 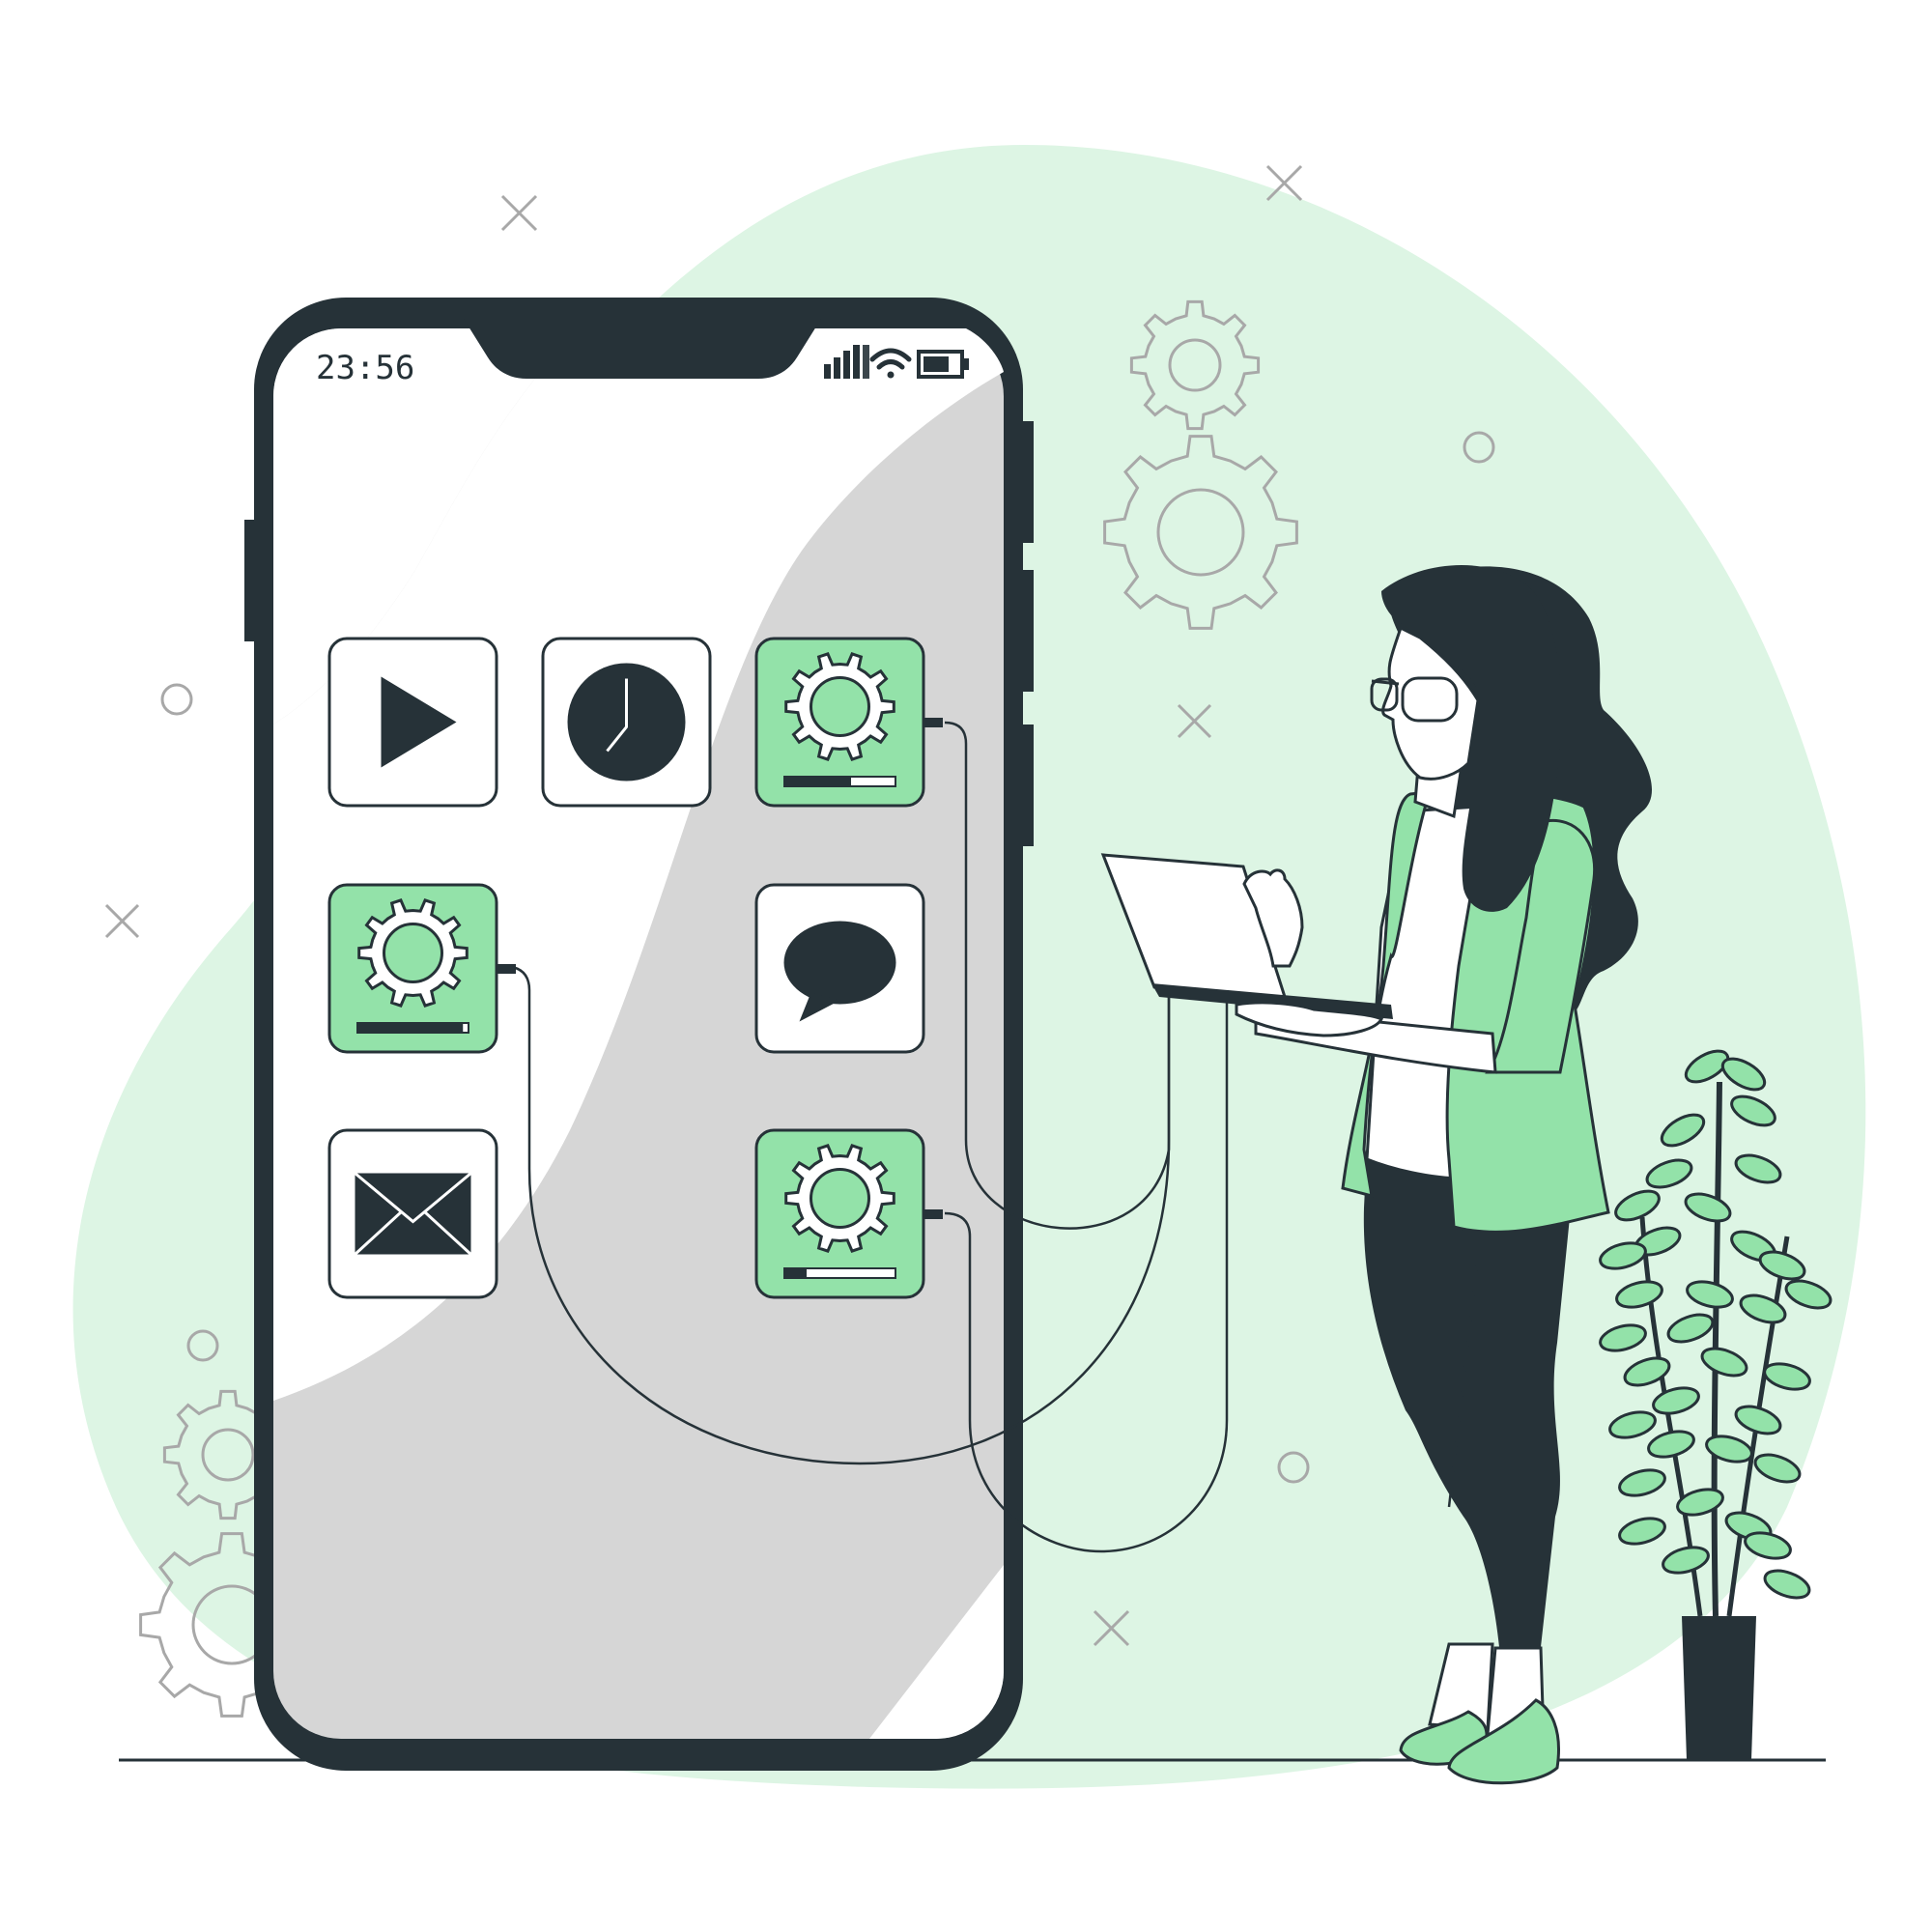 I want to click on app-icon-play, so click(x=412, y=722).